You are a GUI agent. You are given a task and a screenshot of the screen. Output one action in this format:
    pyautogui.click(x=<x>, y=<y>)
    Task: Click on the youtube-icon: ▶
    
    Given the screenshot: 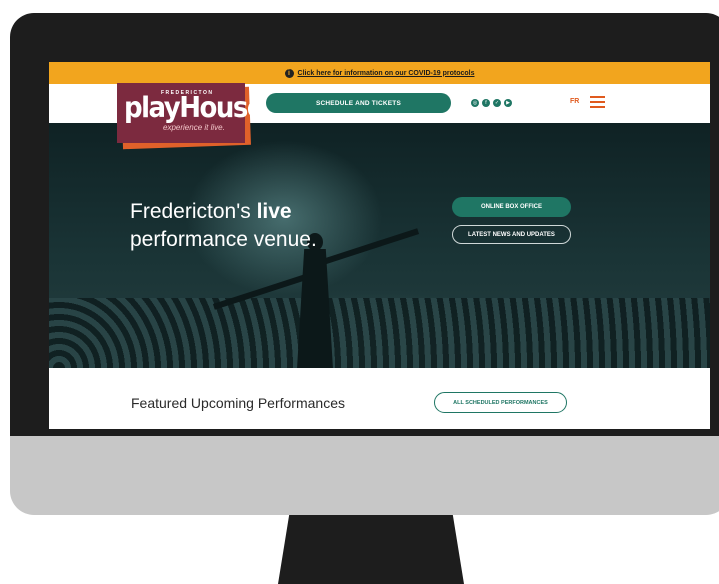 What is the action you would take?
    pyautogui.click(x=508, y=103)
    